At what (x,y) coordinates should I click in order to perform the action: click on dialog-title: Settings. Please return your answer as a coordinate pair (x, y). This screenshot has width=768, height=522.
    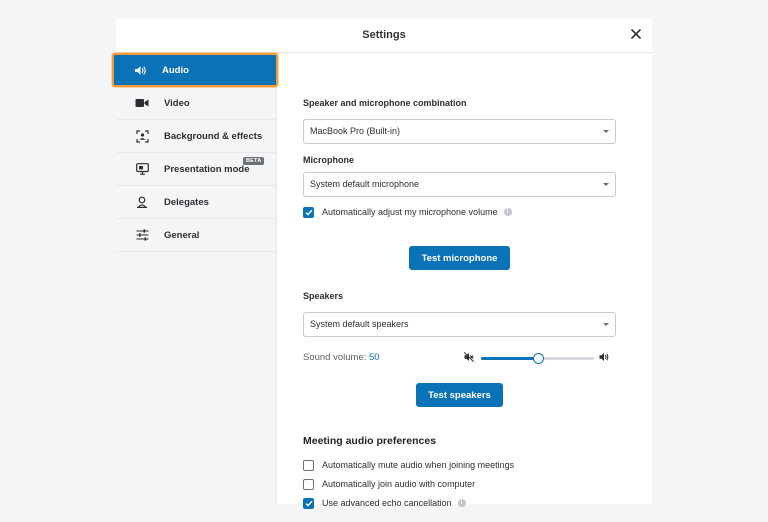
    Looking at the image, I should click on (384, 35).